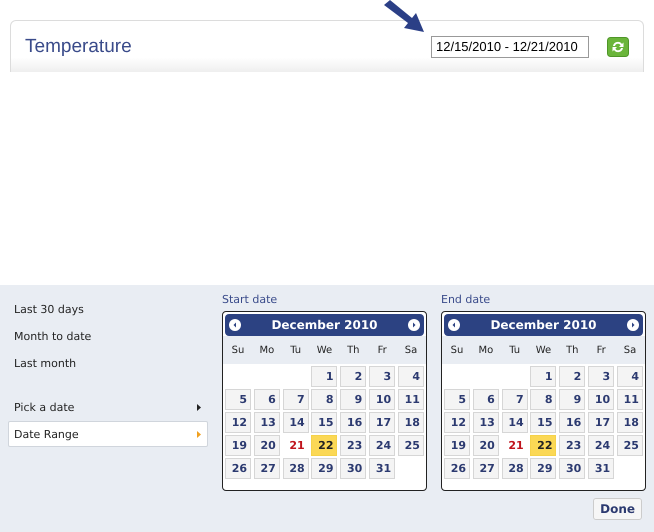 The image size is (654, 532). Describe the element at coordinates (466, 300) in the screenshot. I see `calendar-label: End date` at that location.